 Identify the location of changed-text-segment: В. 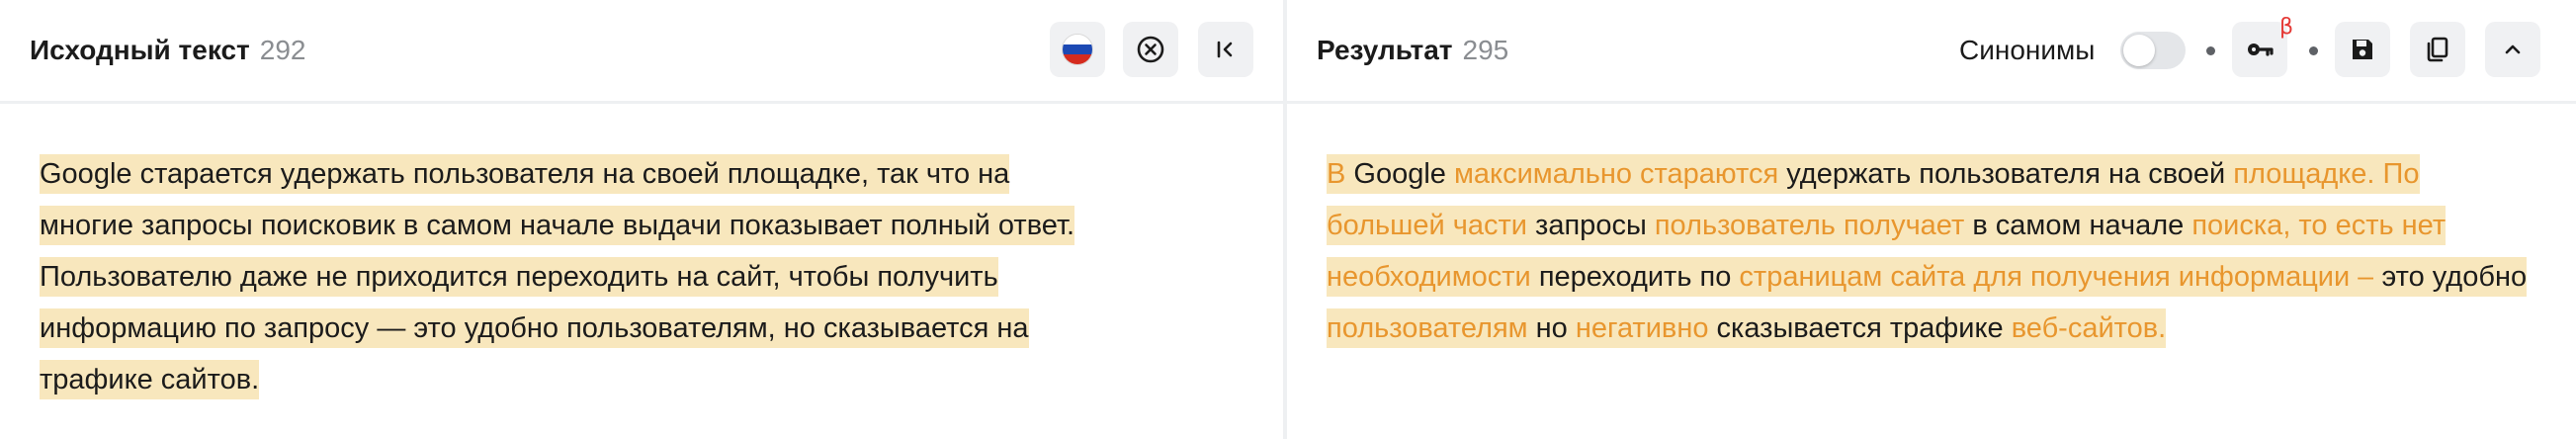
(1336, 174).